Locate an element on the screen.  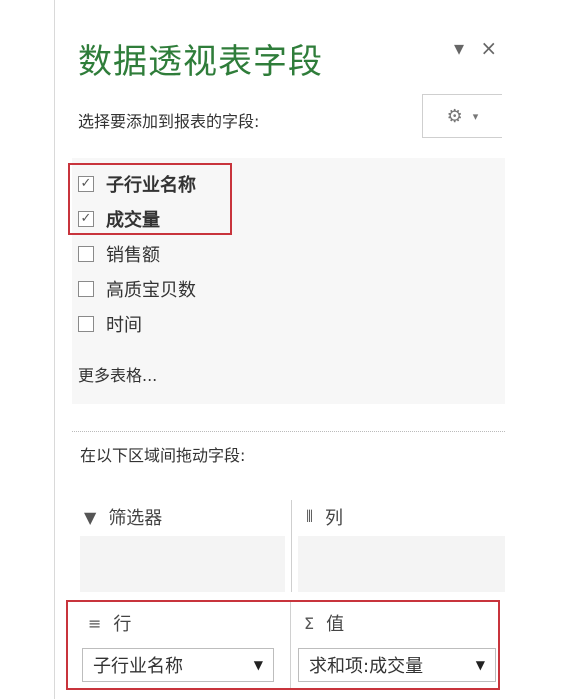
filter-icon: ▼ is located at coordinates (90, 517).